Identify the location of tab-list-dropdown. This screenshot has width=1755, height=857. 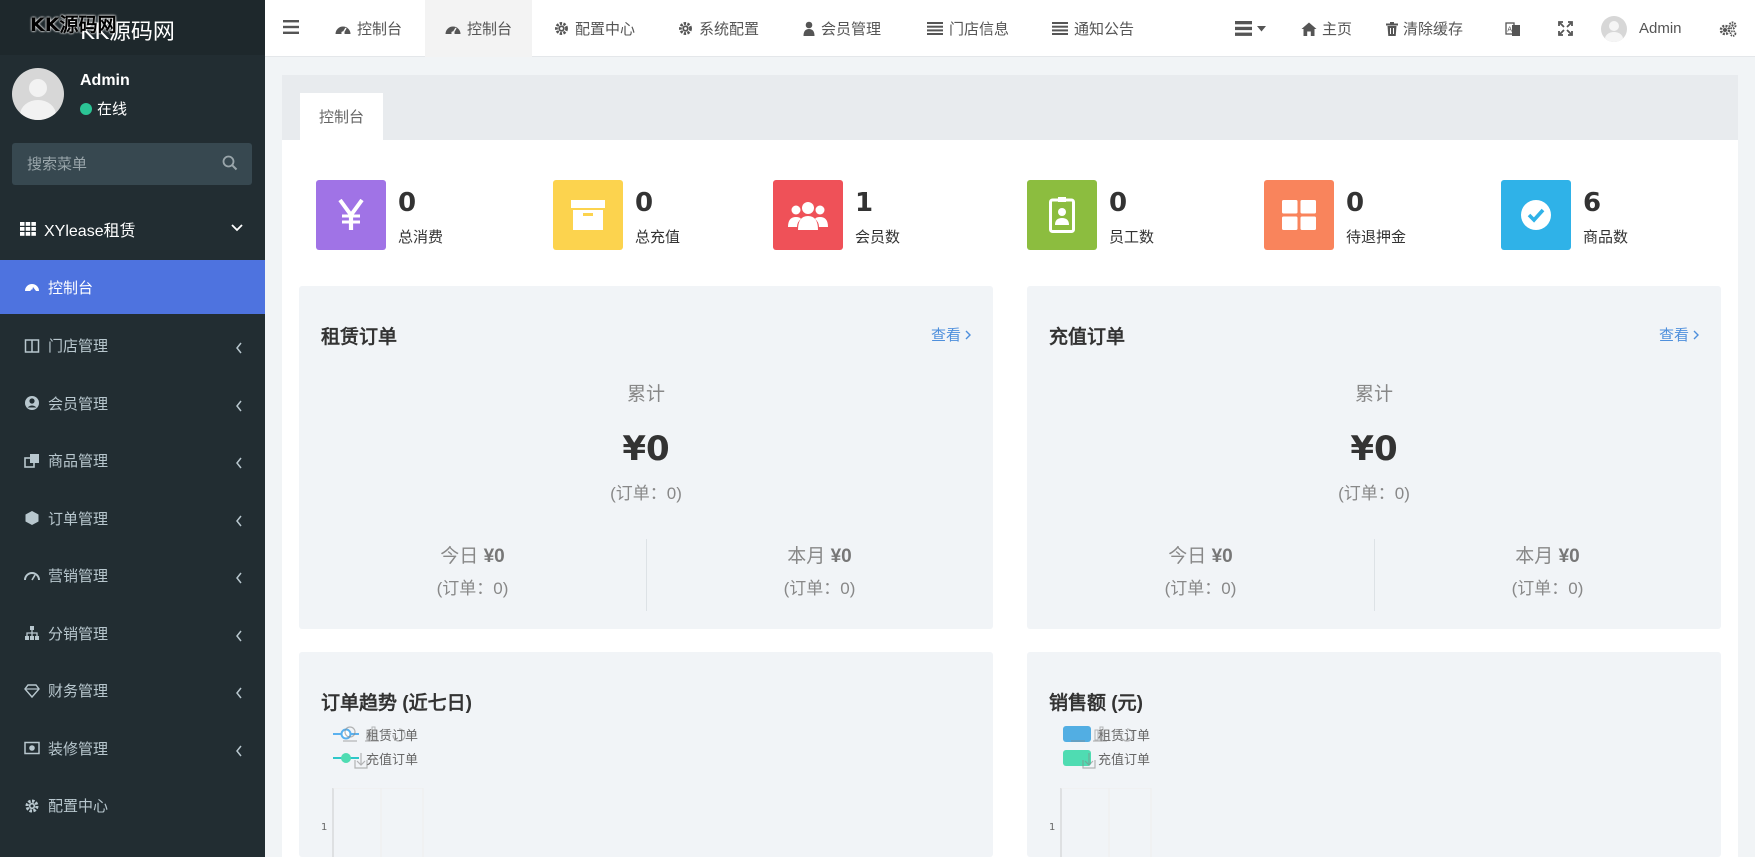
(1250, 28).